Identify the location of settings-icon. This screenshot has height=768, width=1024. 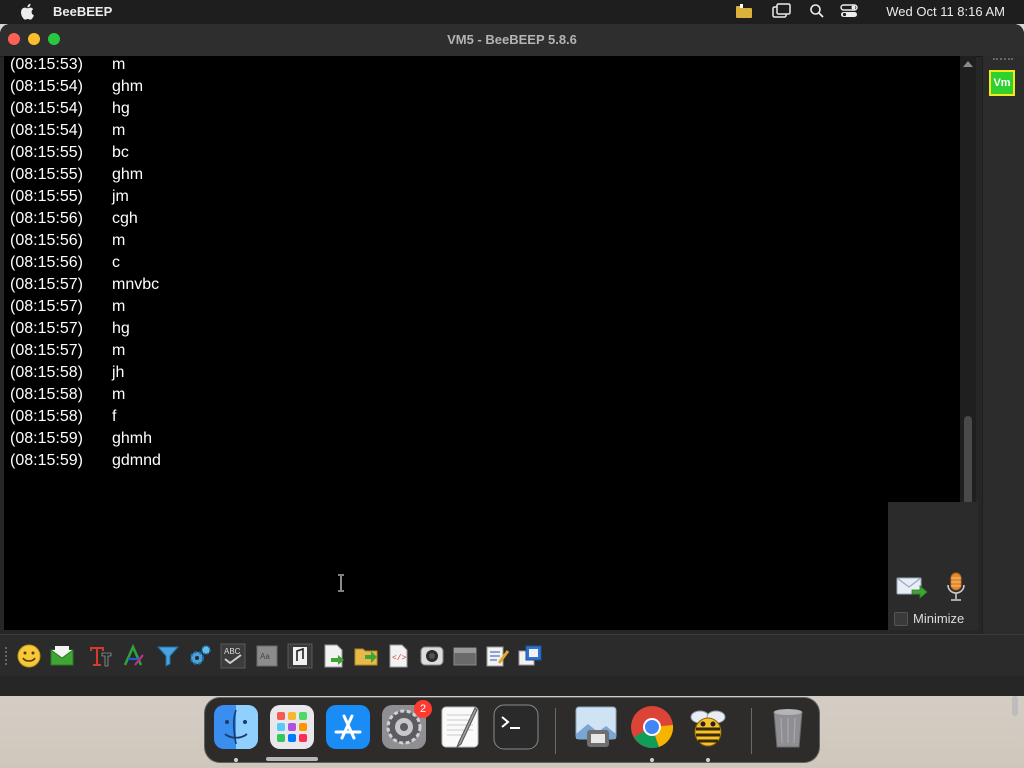
(200, 656).